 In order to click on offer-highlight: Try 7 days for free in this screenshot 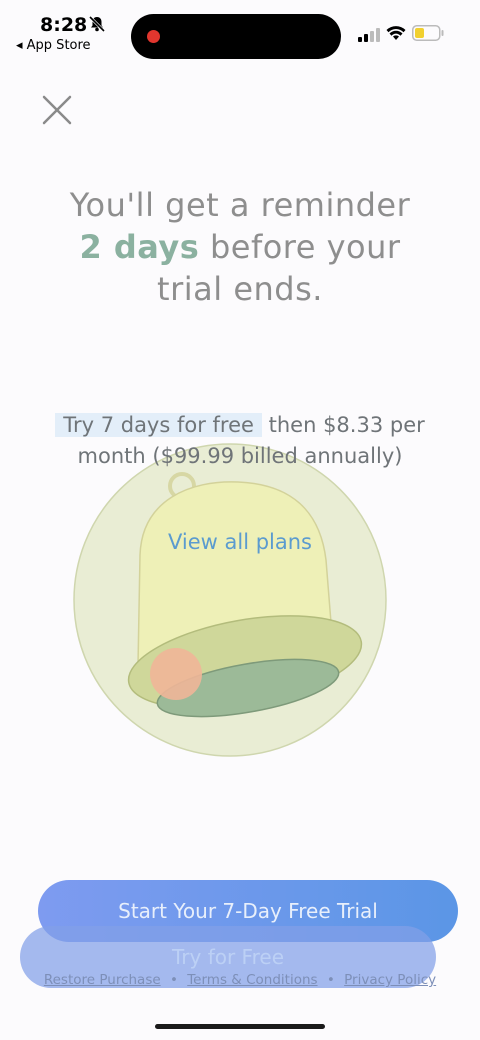, I will do `click(158, 425)`.